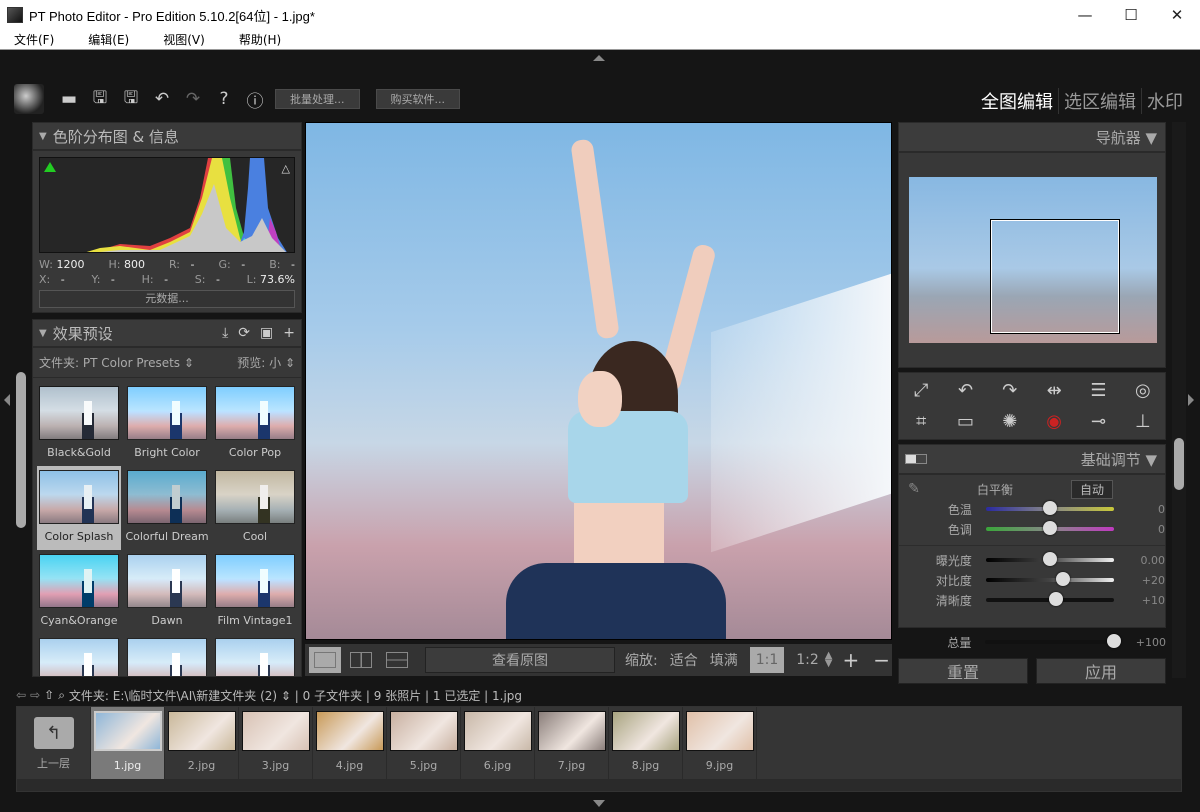 This screenshot has height=812, width=1200. Describe the element at coordinates (498, 743) in the screenshot. I see `film-item: 6.jpg` at that location.